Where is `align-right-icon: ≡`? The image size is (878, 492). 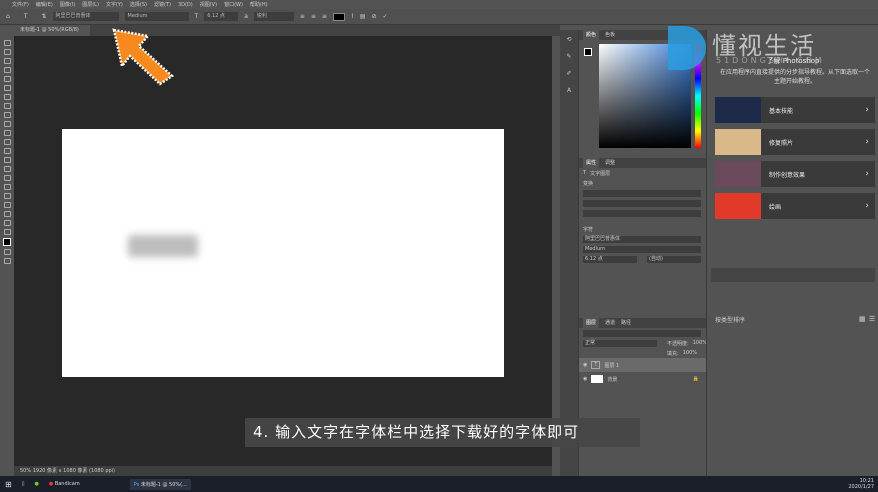 align-right-icon: ≡ is located at coordinates (324, 16).